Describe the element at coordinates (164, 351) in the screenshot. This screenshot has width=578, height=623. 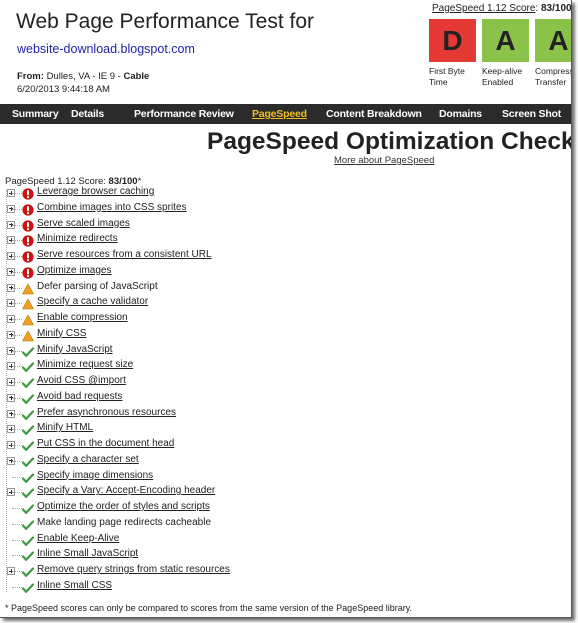
I see `rule-item: Minify JavaScript` at that location.